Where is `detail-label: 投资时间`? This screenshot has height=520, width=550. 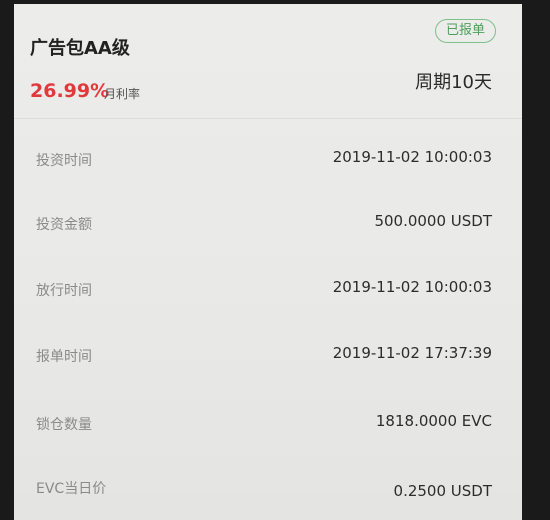
detail-label: 投资时间 is located at coordinates (64, 161).